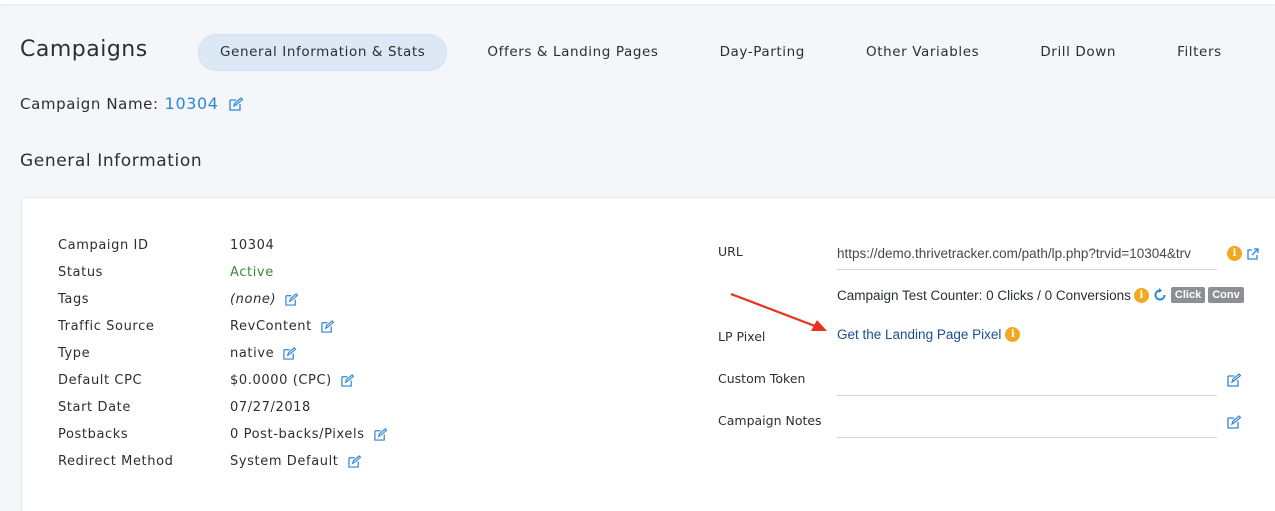 This screenshot has width=1275, height=511. What do you see at coordinates (196, 326) in the screenshot?
I see `traffic-source-row: Traffic Source RevContent` at bounding box center [196, 326].